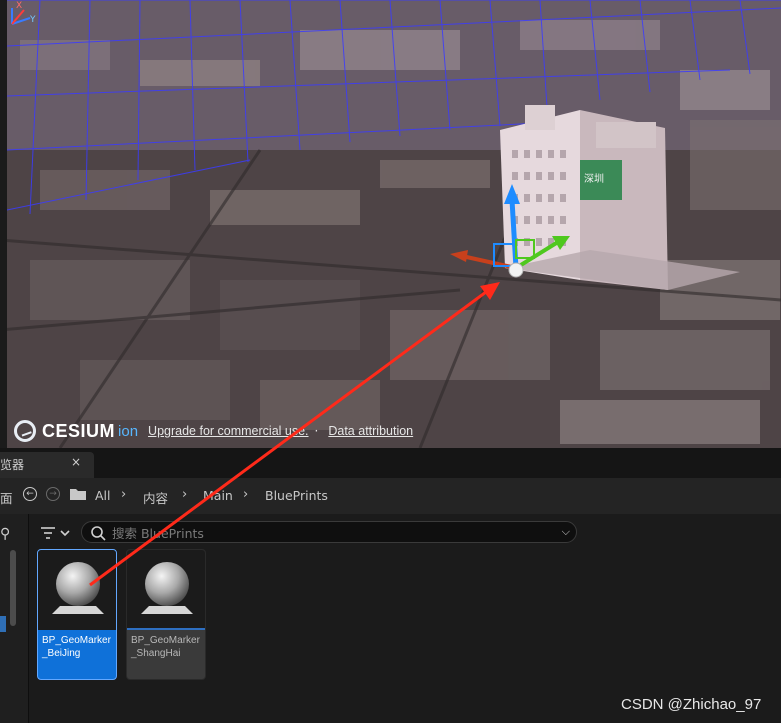  I want to click on nav-left-fragment: 面, so click(6, 497).